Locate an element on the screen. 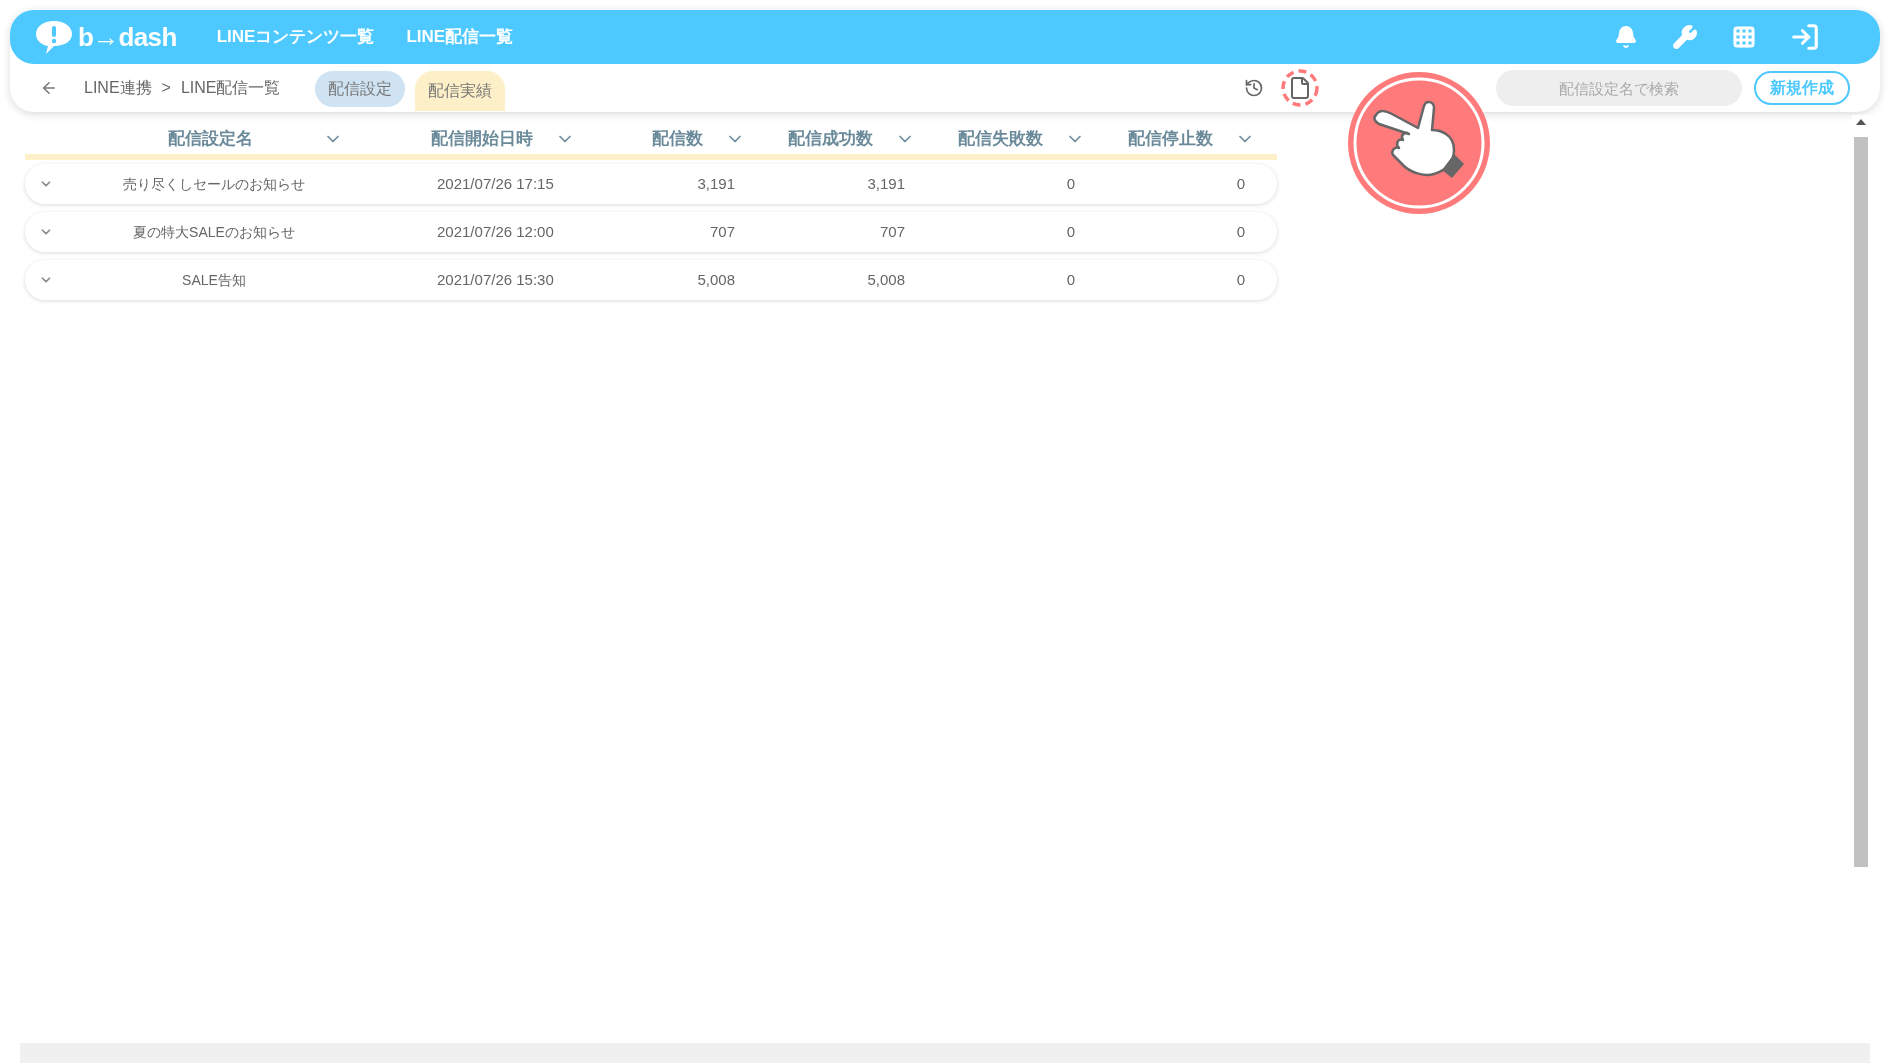  table-cell: 2021/07/26 15:30 is located at coordinates (495, 279).